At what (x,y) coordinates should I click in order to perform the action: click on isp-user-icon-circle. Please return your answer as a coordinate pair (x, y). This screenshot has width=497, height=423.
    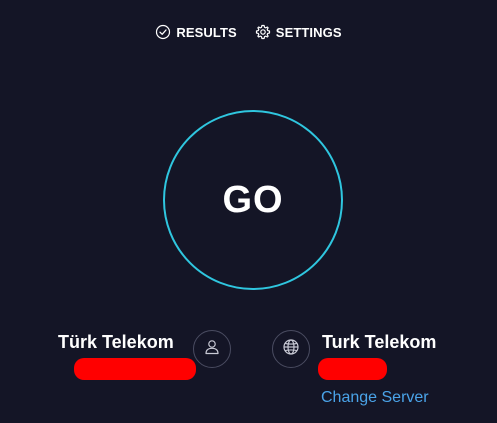
    Looking at the image, I should click on (212, 349).